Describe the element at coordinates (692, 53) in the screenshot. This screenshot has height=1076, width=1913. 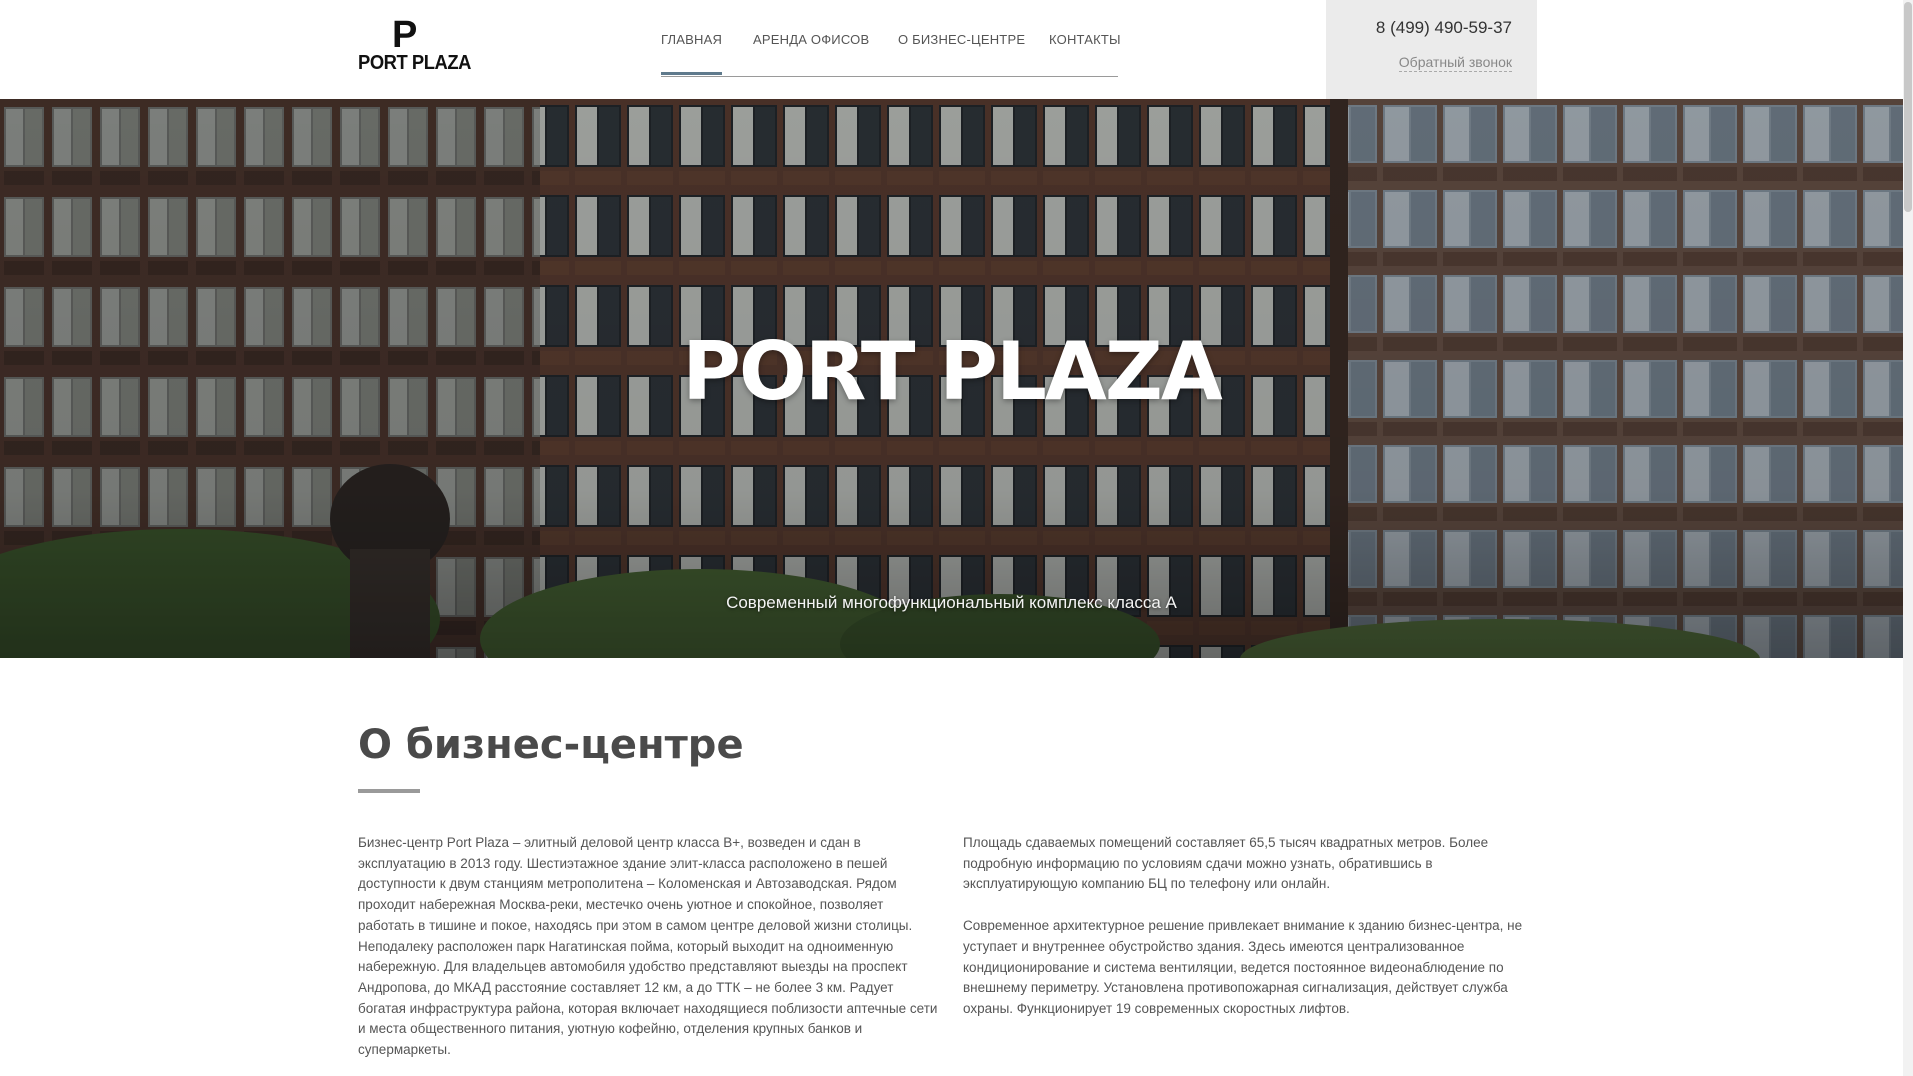
I see `nav-item-home: ГЛАВНАЯ` at that location.